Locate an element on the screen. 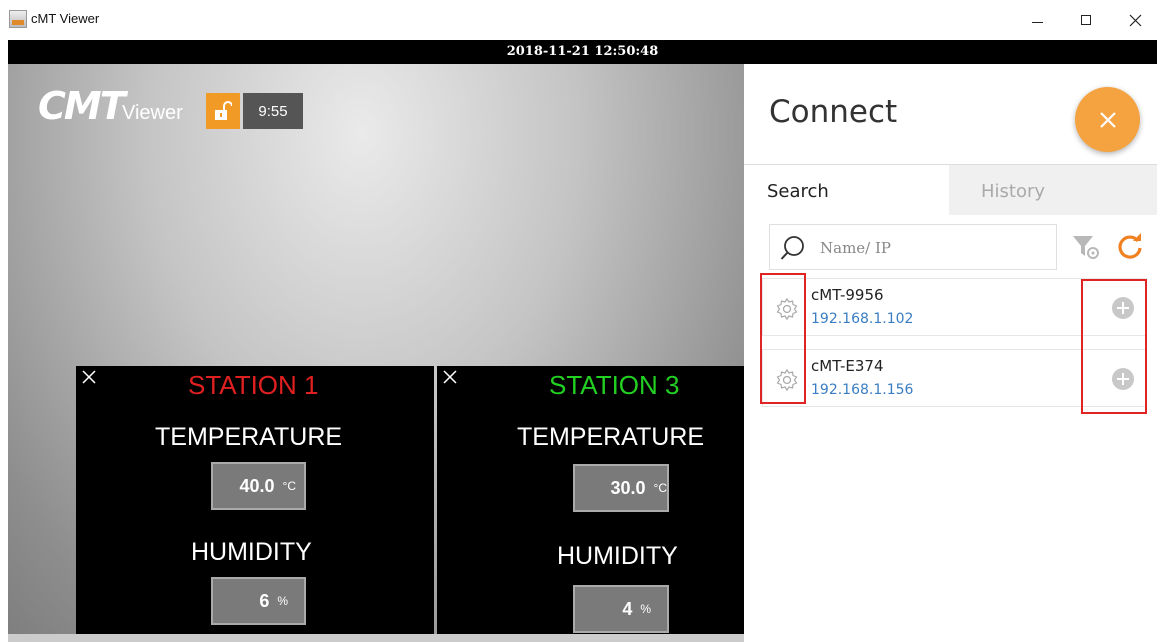 This screenshot has height=642, width=1161. temperature-value: 30.0 is located at coordinates (628, 487).